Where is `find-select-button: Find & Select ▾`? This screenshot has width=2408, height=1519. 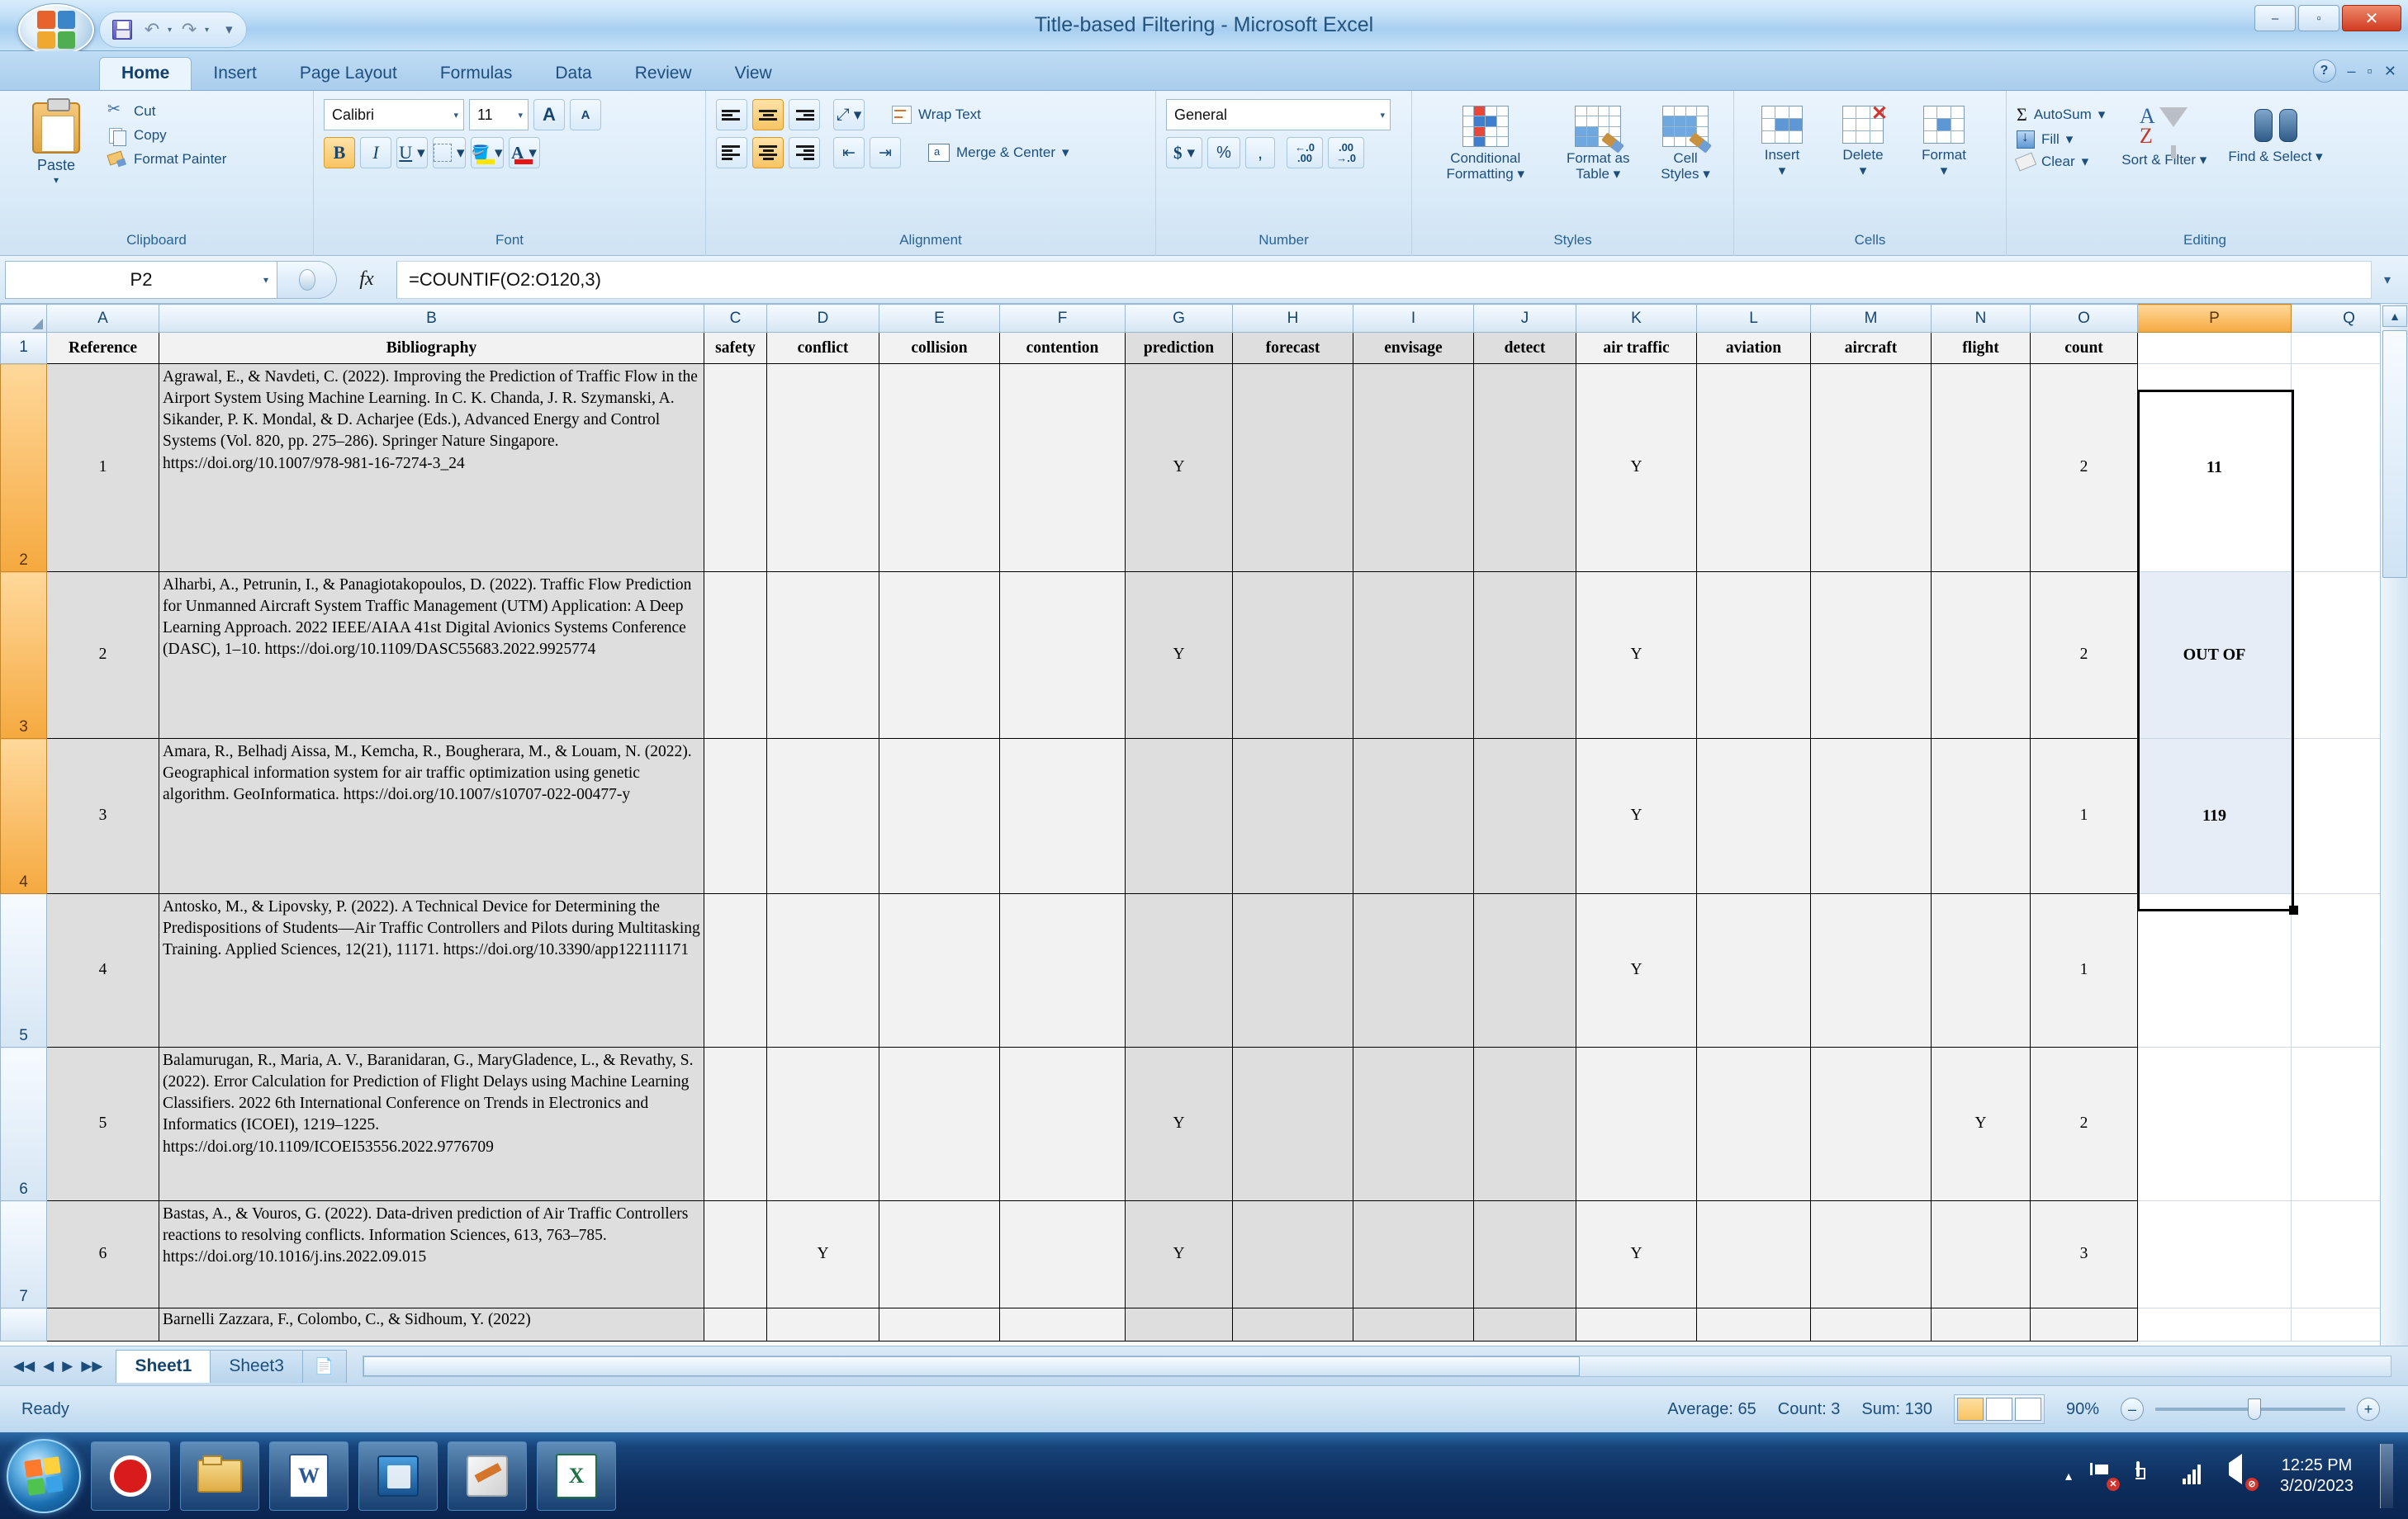
find-select-button: Find & Select ▾ is located at coordinates (2275, 134).